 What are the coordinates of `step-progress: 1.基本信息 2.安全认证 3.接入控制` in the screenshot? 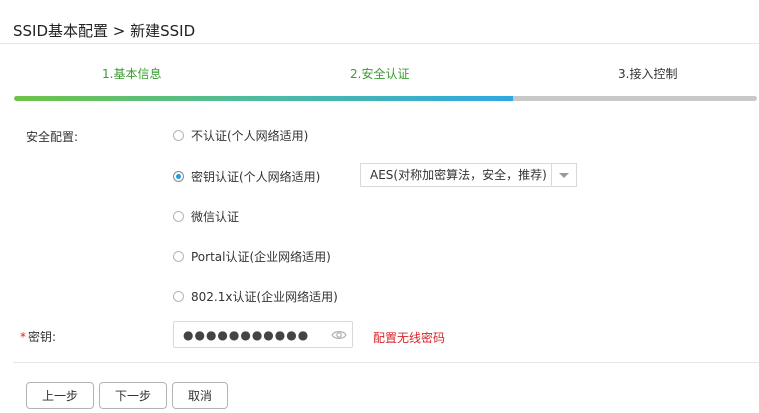 It's located at (385, 82).